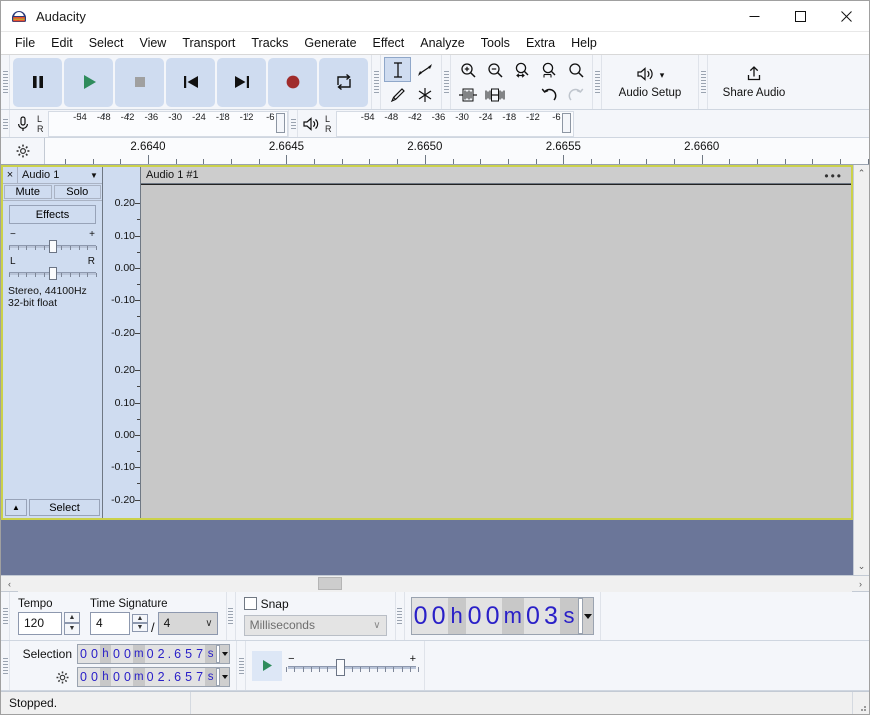  Describe the element at coordinates (140, 618) in the screenshot. I see `time-signature-stepper-up: ▲` at that location.